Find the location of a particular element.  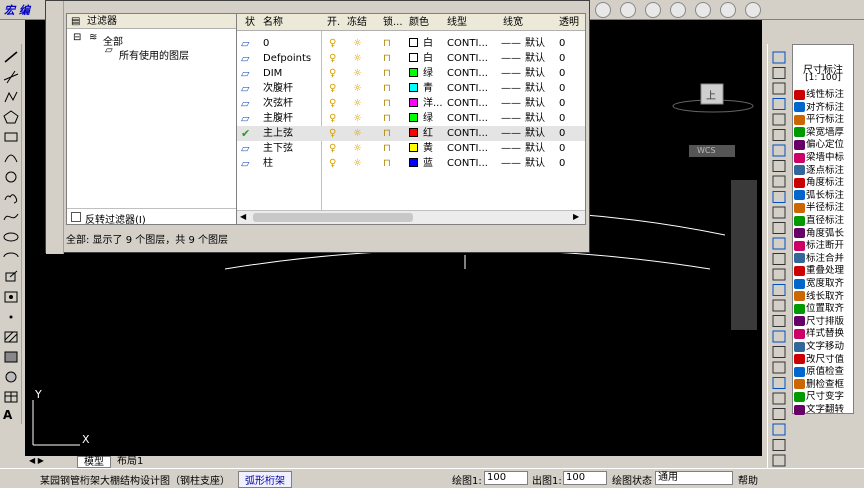

dim-tool-item: 改尺寸值 is located at coordinates (824, 360).